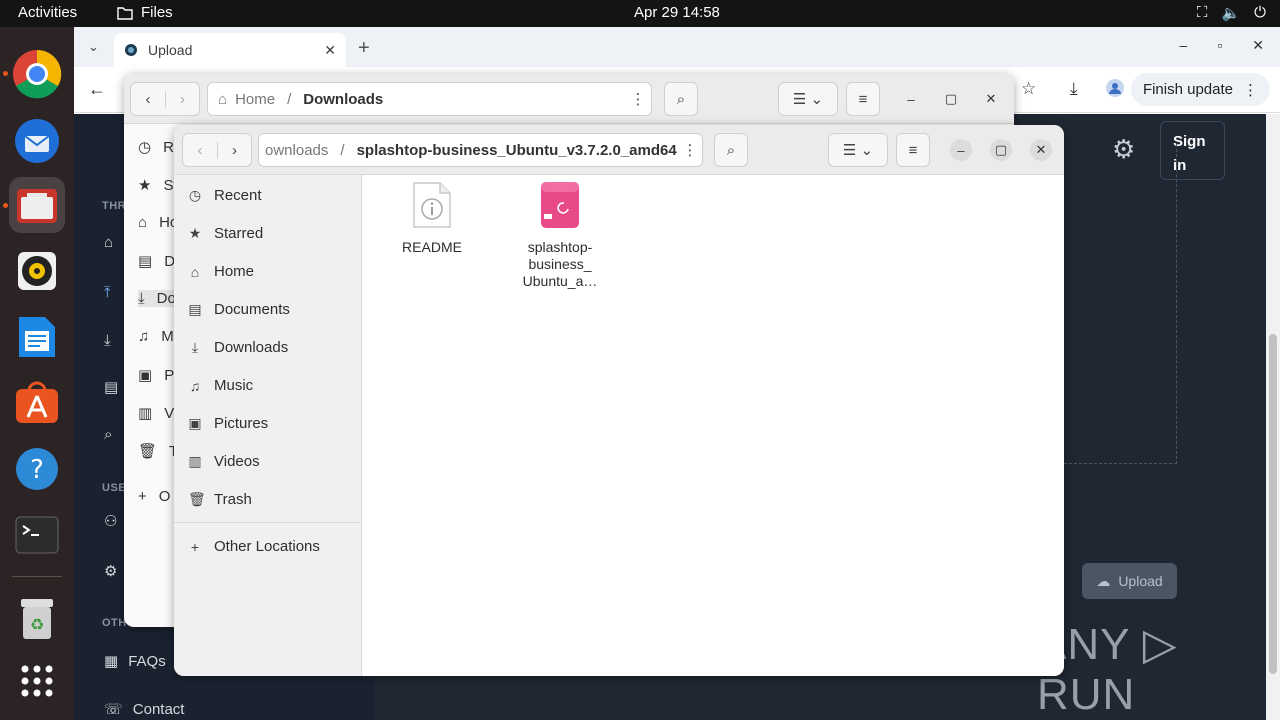 The width and height of the screenshot is (1280, 720). I want to click on sidebar-item-documents: ▤ Documents, so click(273, 309).